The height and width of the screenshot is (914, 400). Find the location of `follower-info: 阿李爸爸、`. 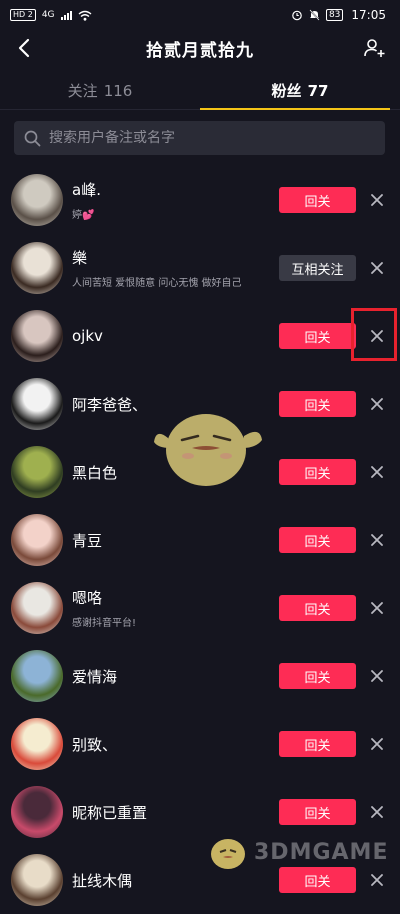

follower-info: 阿李爸爸、 is located at coordinates (109, 404).